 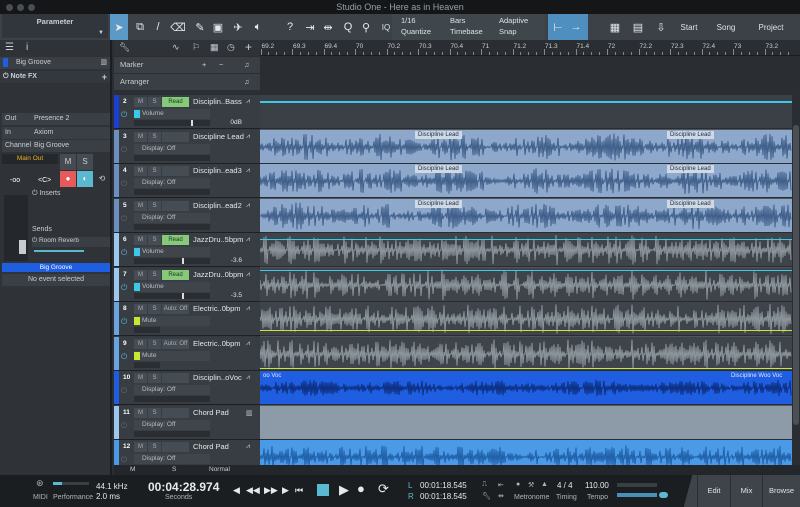 I want to click on view-mode-select: Normal, so click(x=219, y=469).